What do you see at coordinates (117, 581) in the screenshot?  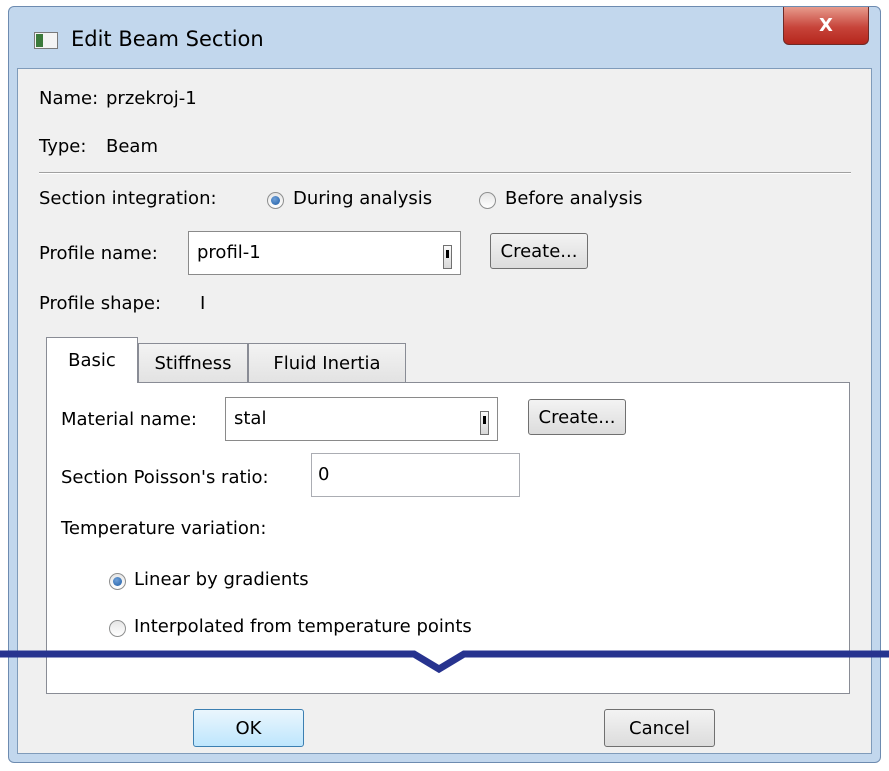 I see `linear-by-gradients-radio` at bounding box center [117, 581].